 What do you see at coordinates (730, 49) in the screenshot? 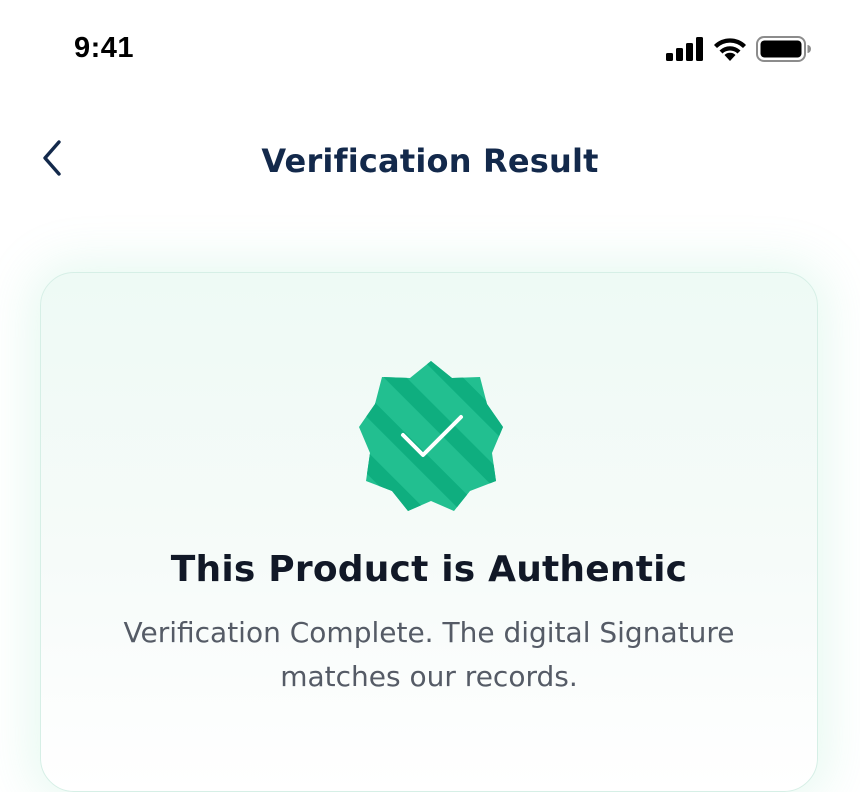
I see `wifi-icon` at bounding box center [730, 49].